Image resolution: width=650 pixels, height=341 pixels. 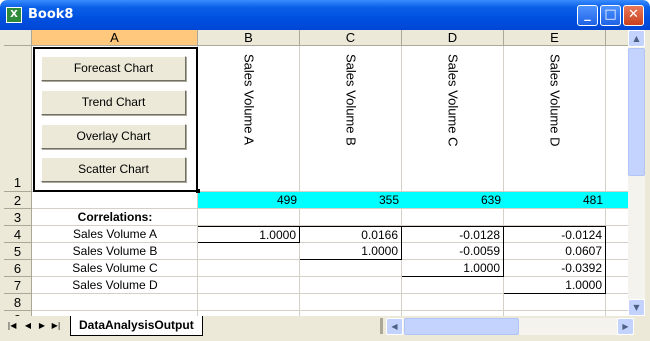 I want to click on horizontal-scrollbar: ◀ ▶, so click(x=510, y=326).